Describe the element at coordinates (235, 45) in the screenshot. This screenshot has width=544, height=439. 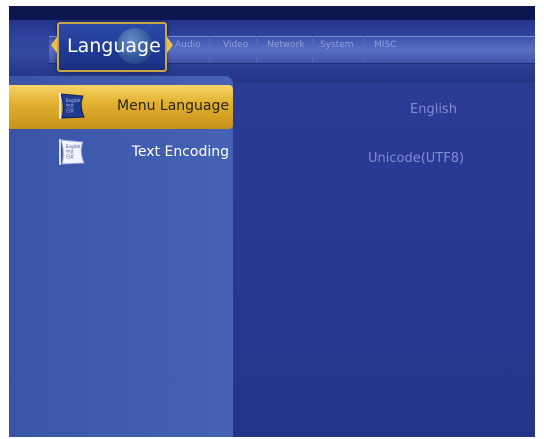
I see `tab-video: Video` at that location.